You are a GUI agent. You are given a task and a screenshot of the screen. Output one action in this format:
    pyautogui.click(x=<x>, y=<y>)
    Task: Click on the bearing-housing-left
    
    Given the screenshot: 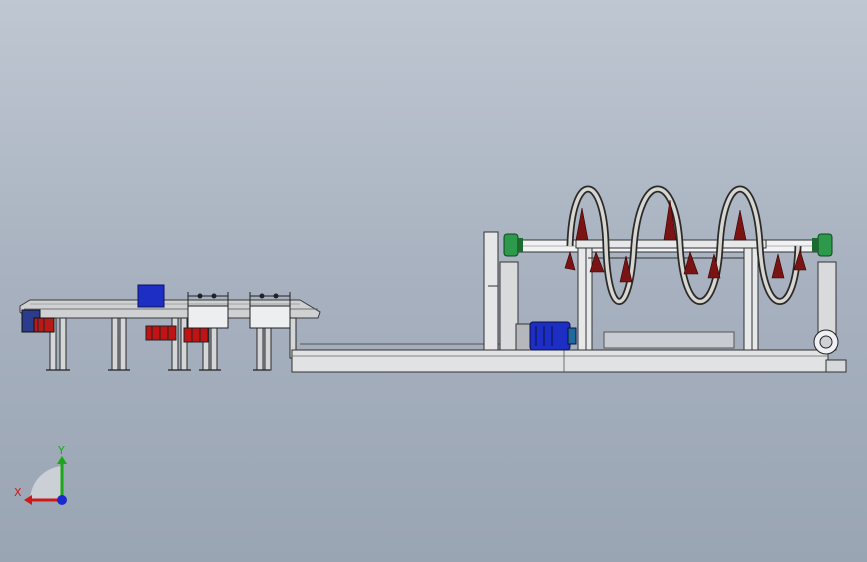 What is the action you would take?
    pyautogui.click(x=513, y=245)
    